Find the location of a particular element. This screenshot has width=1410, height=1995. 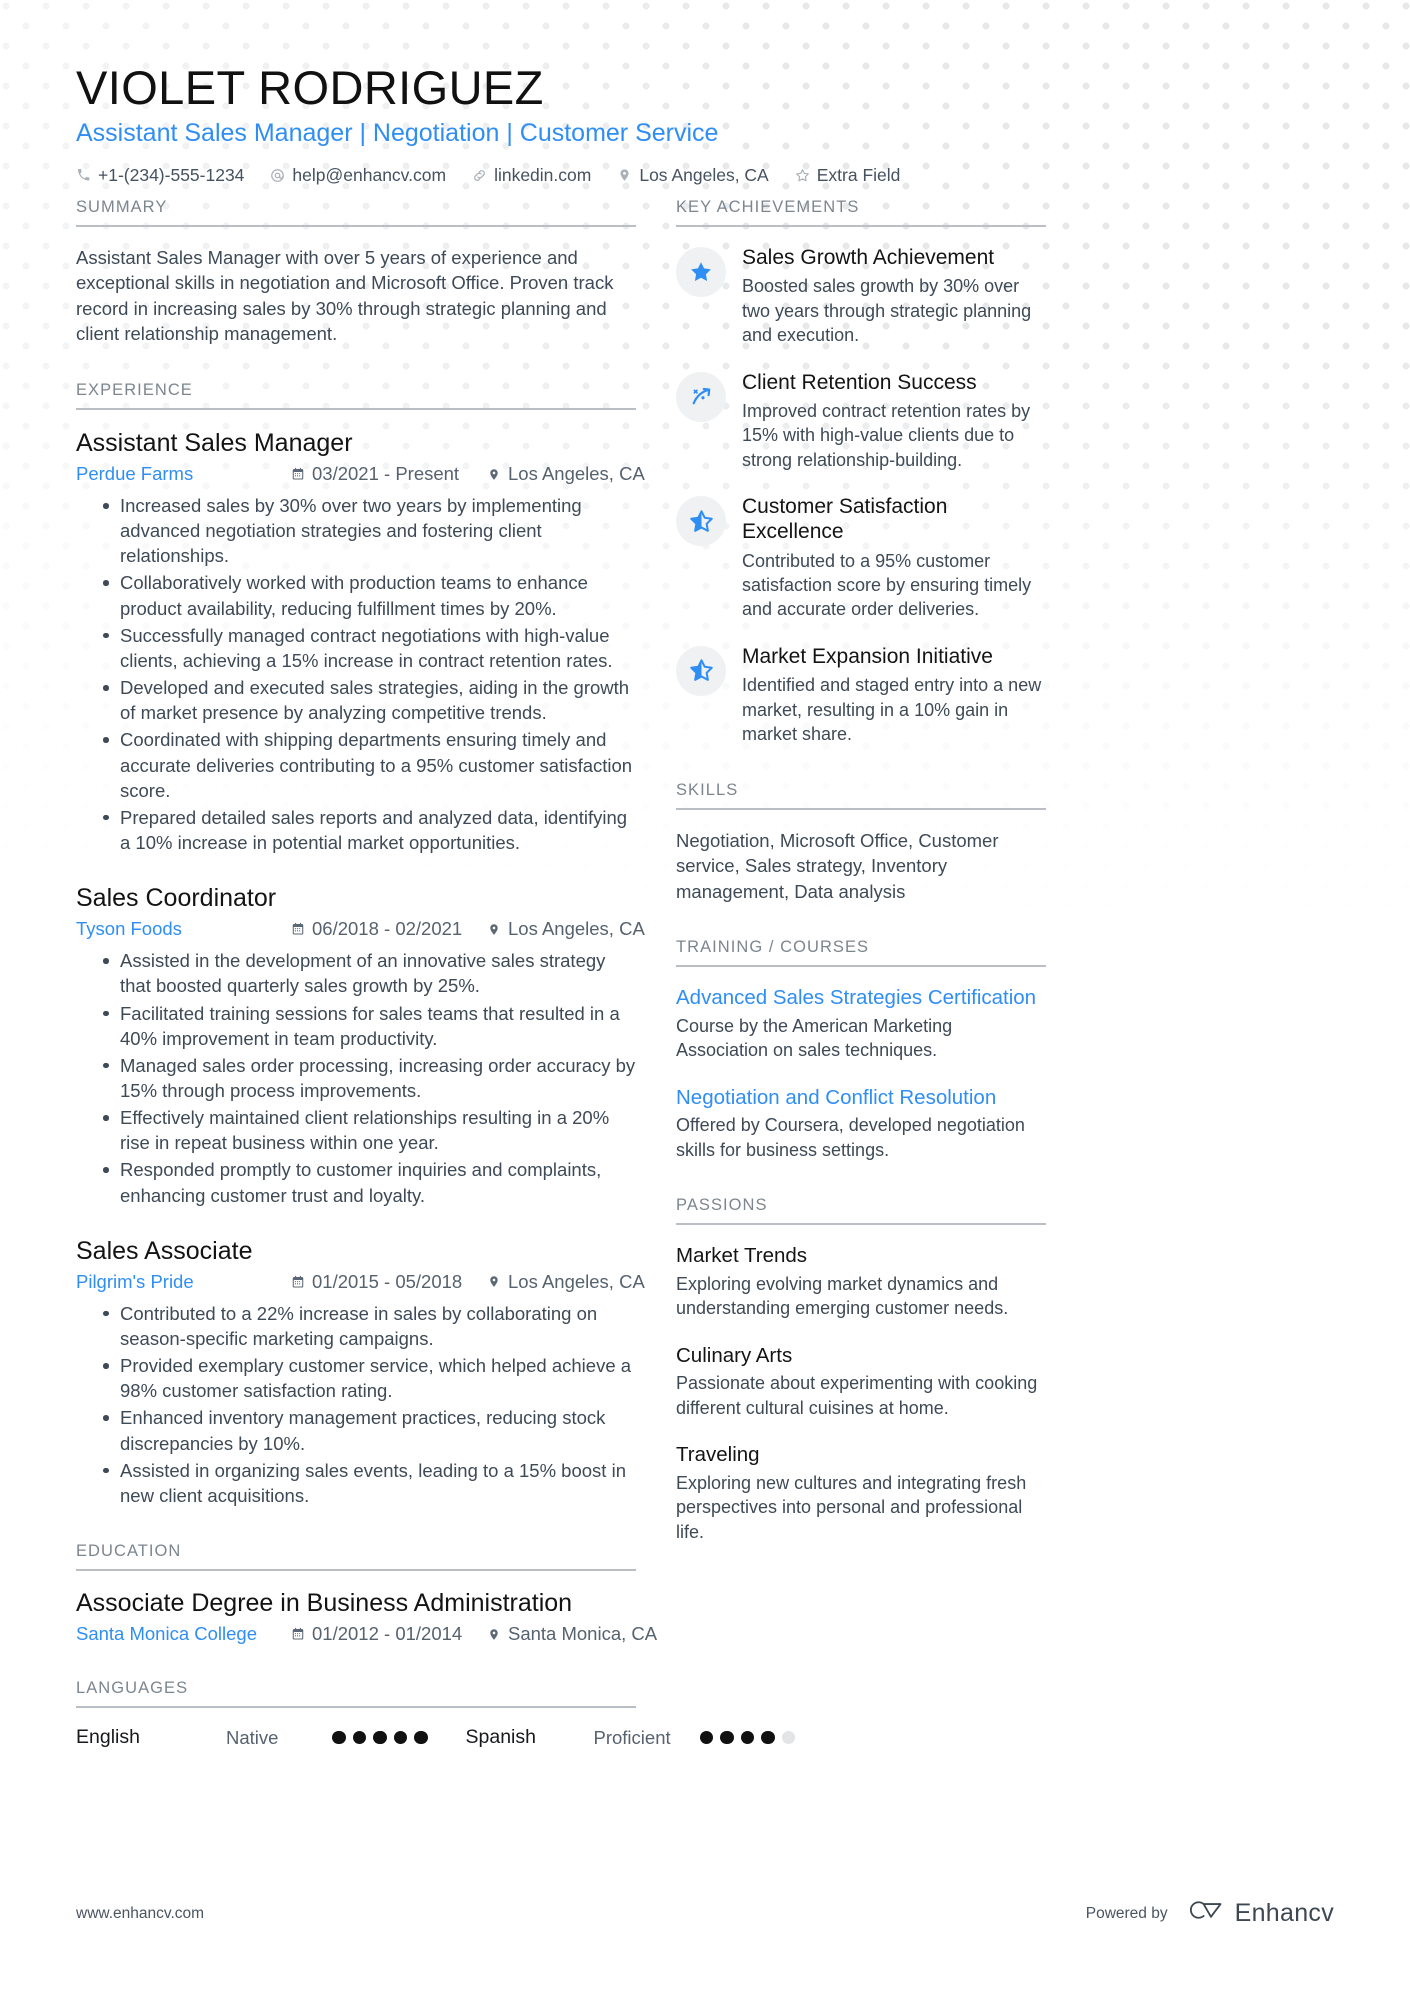

language-level: Proficient is located at coordinates (632, 1737).